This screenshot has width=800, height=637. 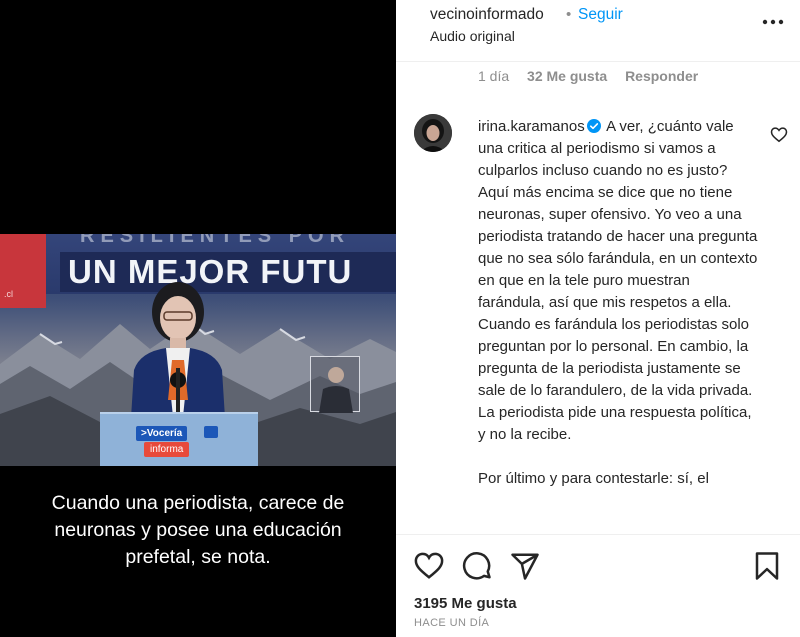 I want to click on badge-vocero: >Vocería, so click(x=162, y=433).